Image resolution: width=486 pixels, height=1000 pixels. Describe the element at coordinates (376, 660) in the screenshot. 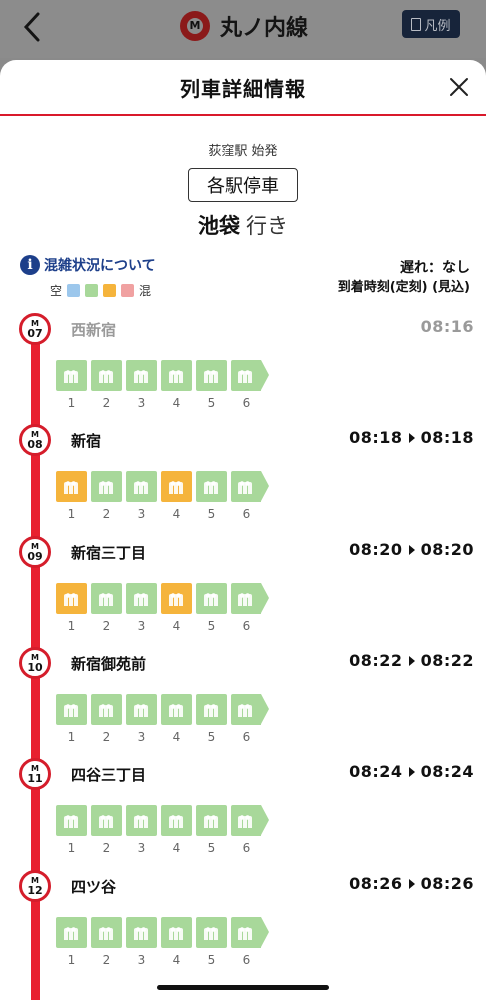

I see `scheduled-time: 08:22` at that location.